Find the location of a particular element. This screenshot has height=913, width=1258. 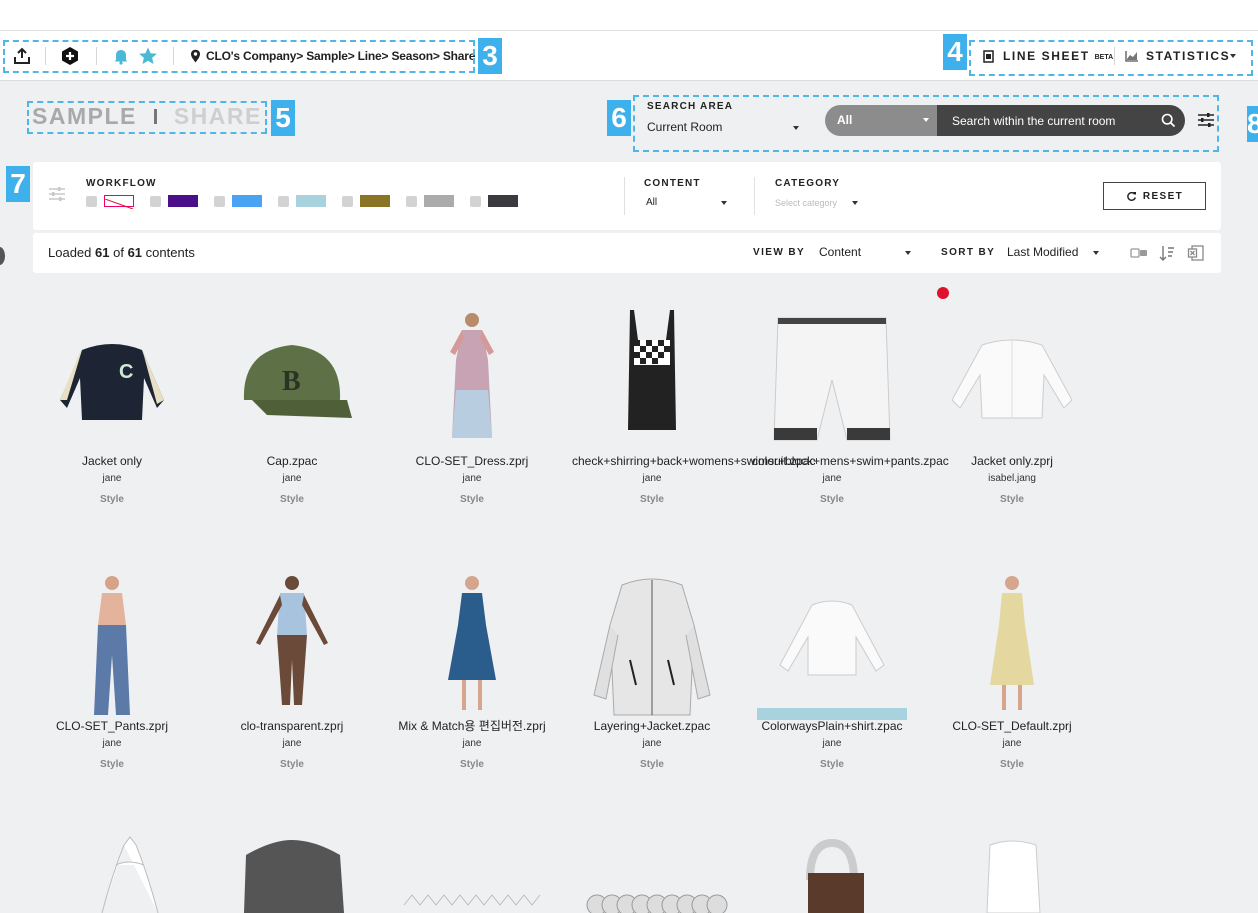

content-card: Jacket only.zprj isabel.jang Style is located at coordinates (1012, 402).